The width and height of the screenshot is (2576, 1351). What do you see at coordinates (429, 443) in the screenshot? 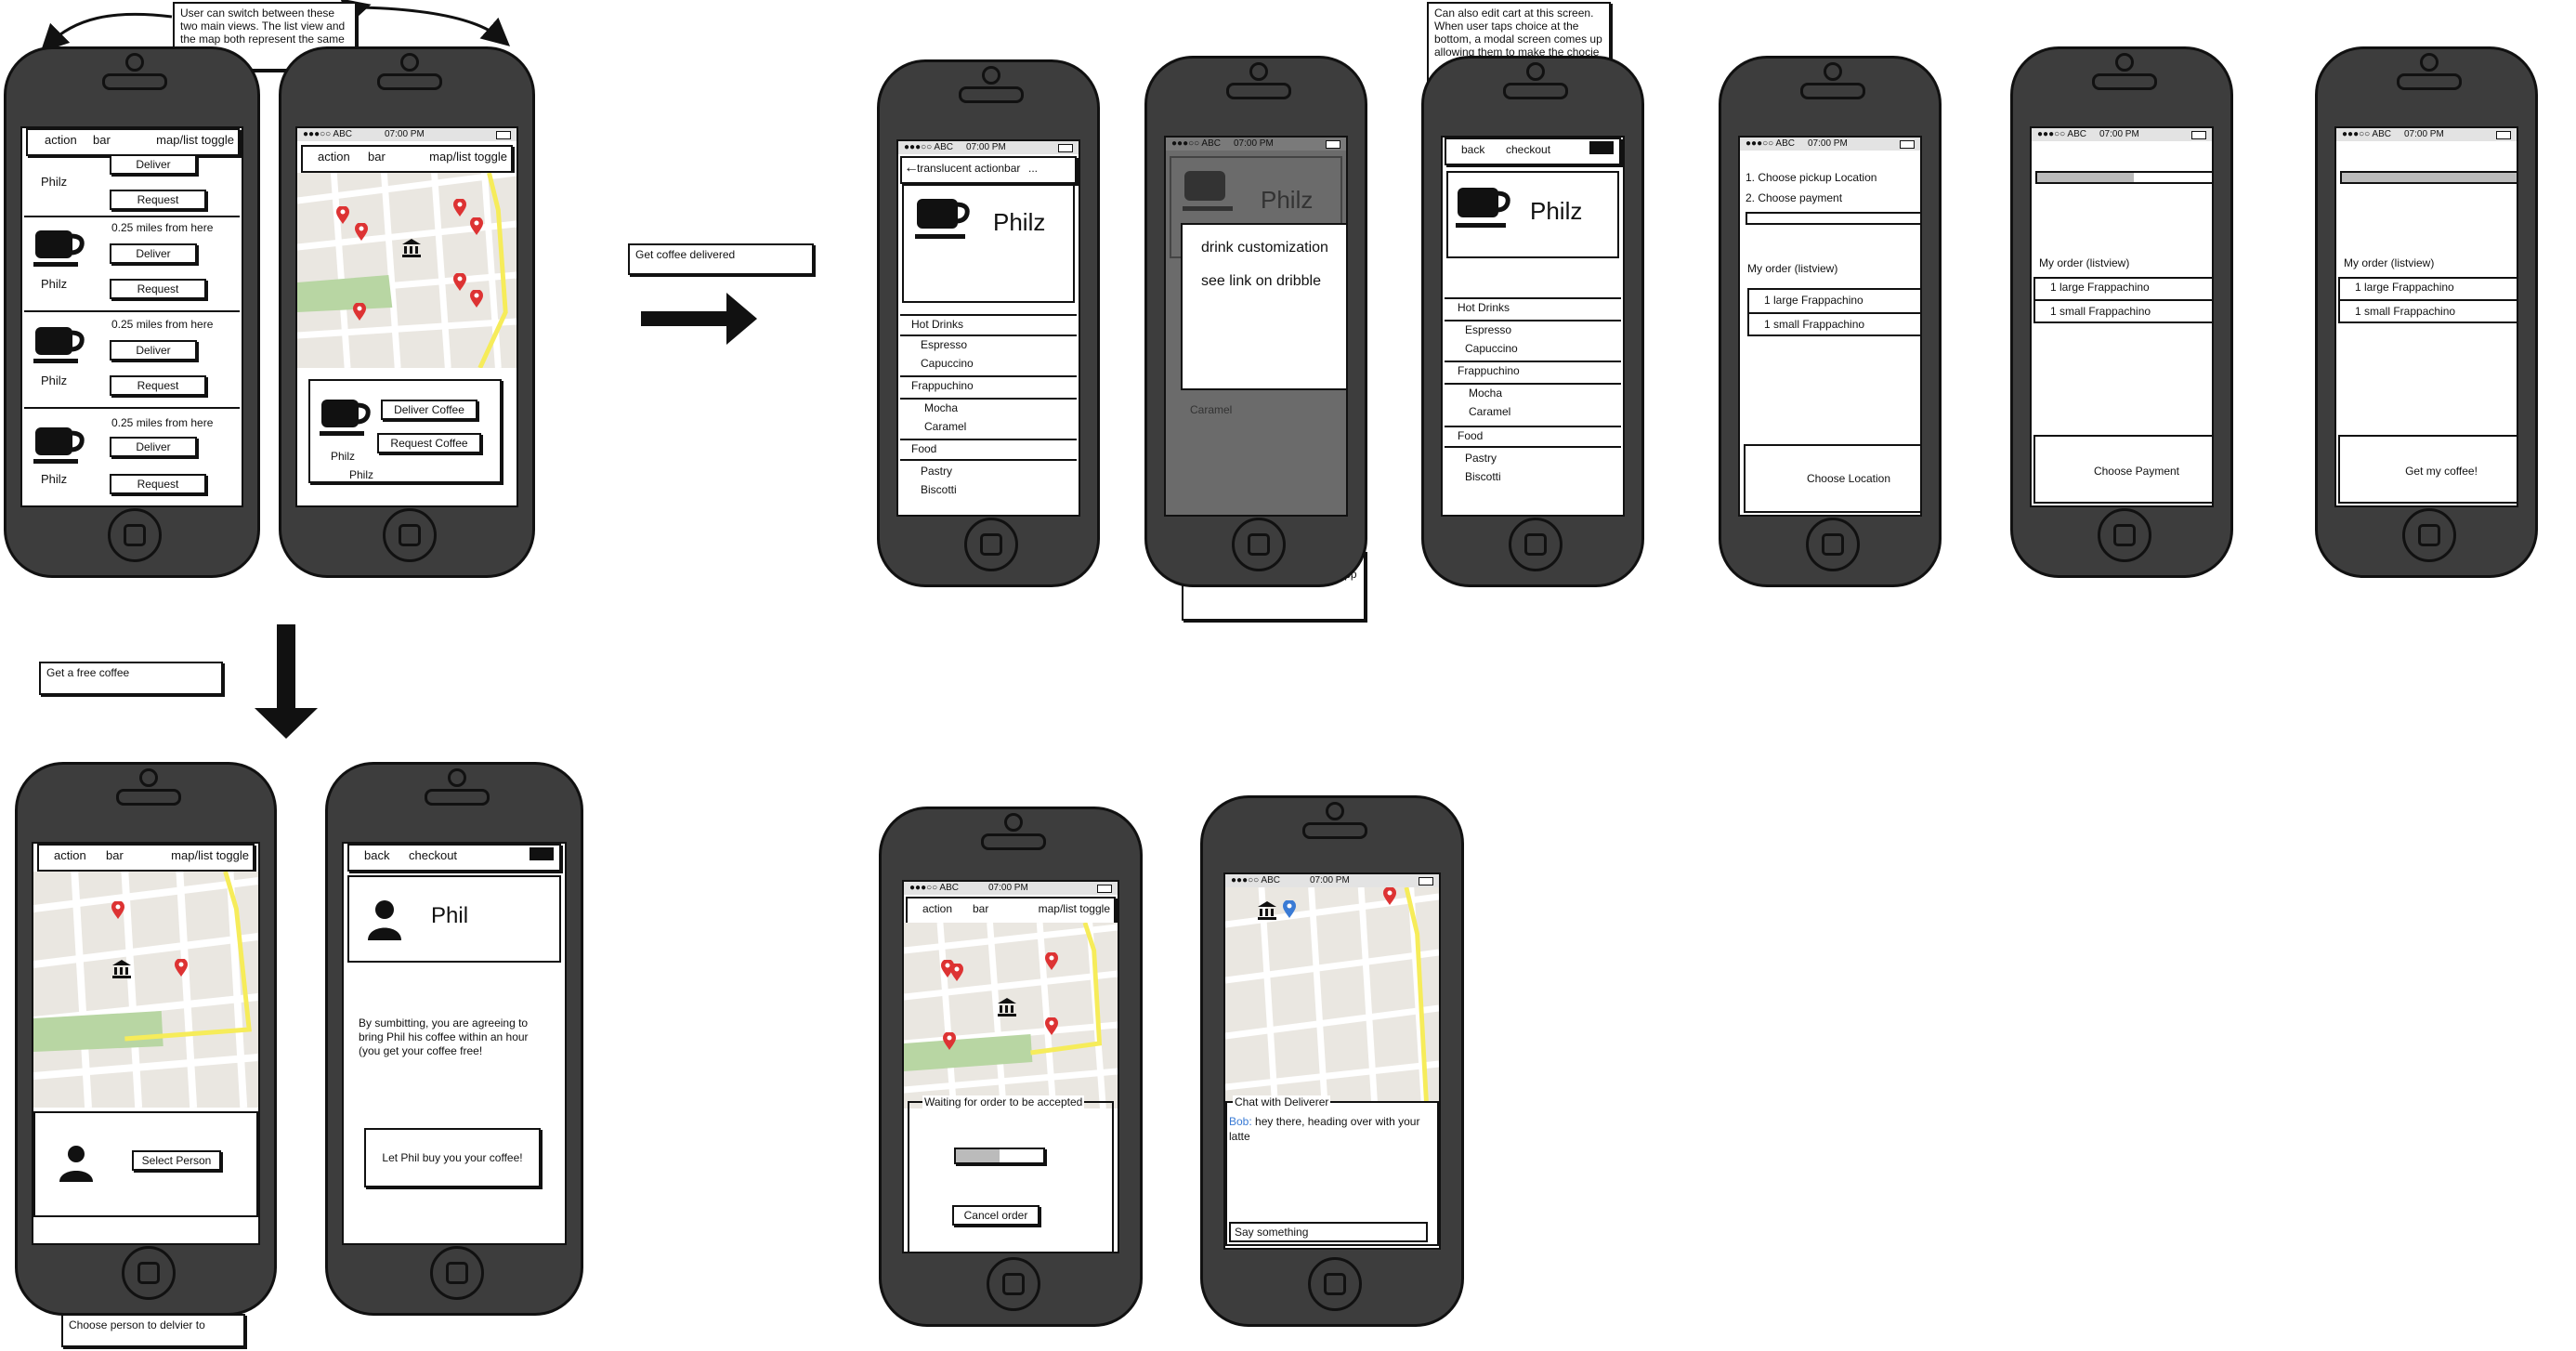
I see `request-coffee-button: Request Coffee` at bounding box center [429, 443].